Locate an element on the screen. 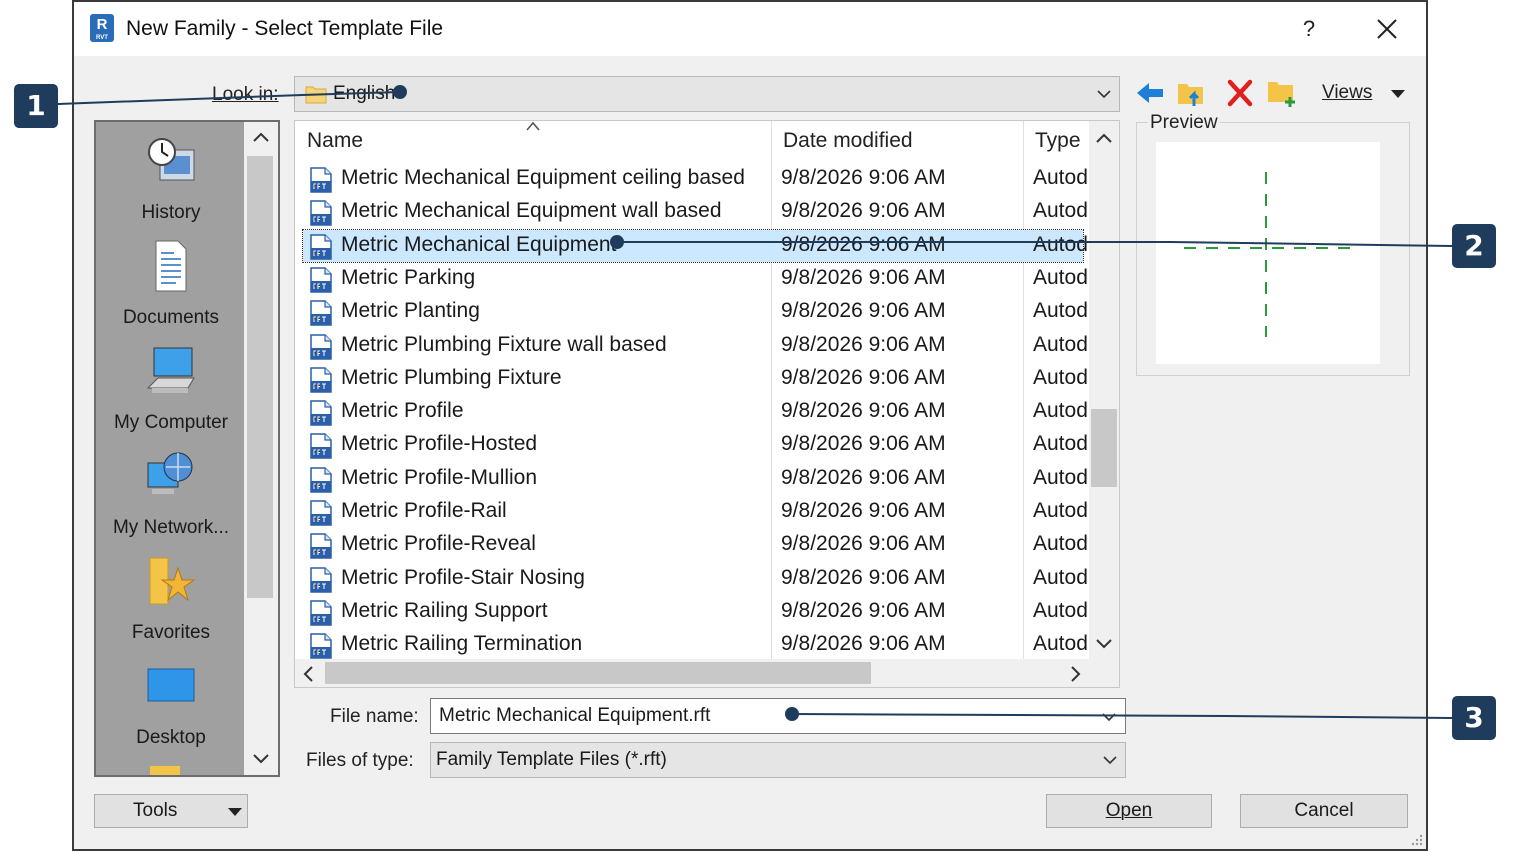 Image resolution: width=1520 pixels, height=852 pixels. file-name-cell: Metric Railing Termination is located at coordinates (462, 644).